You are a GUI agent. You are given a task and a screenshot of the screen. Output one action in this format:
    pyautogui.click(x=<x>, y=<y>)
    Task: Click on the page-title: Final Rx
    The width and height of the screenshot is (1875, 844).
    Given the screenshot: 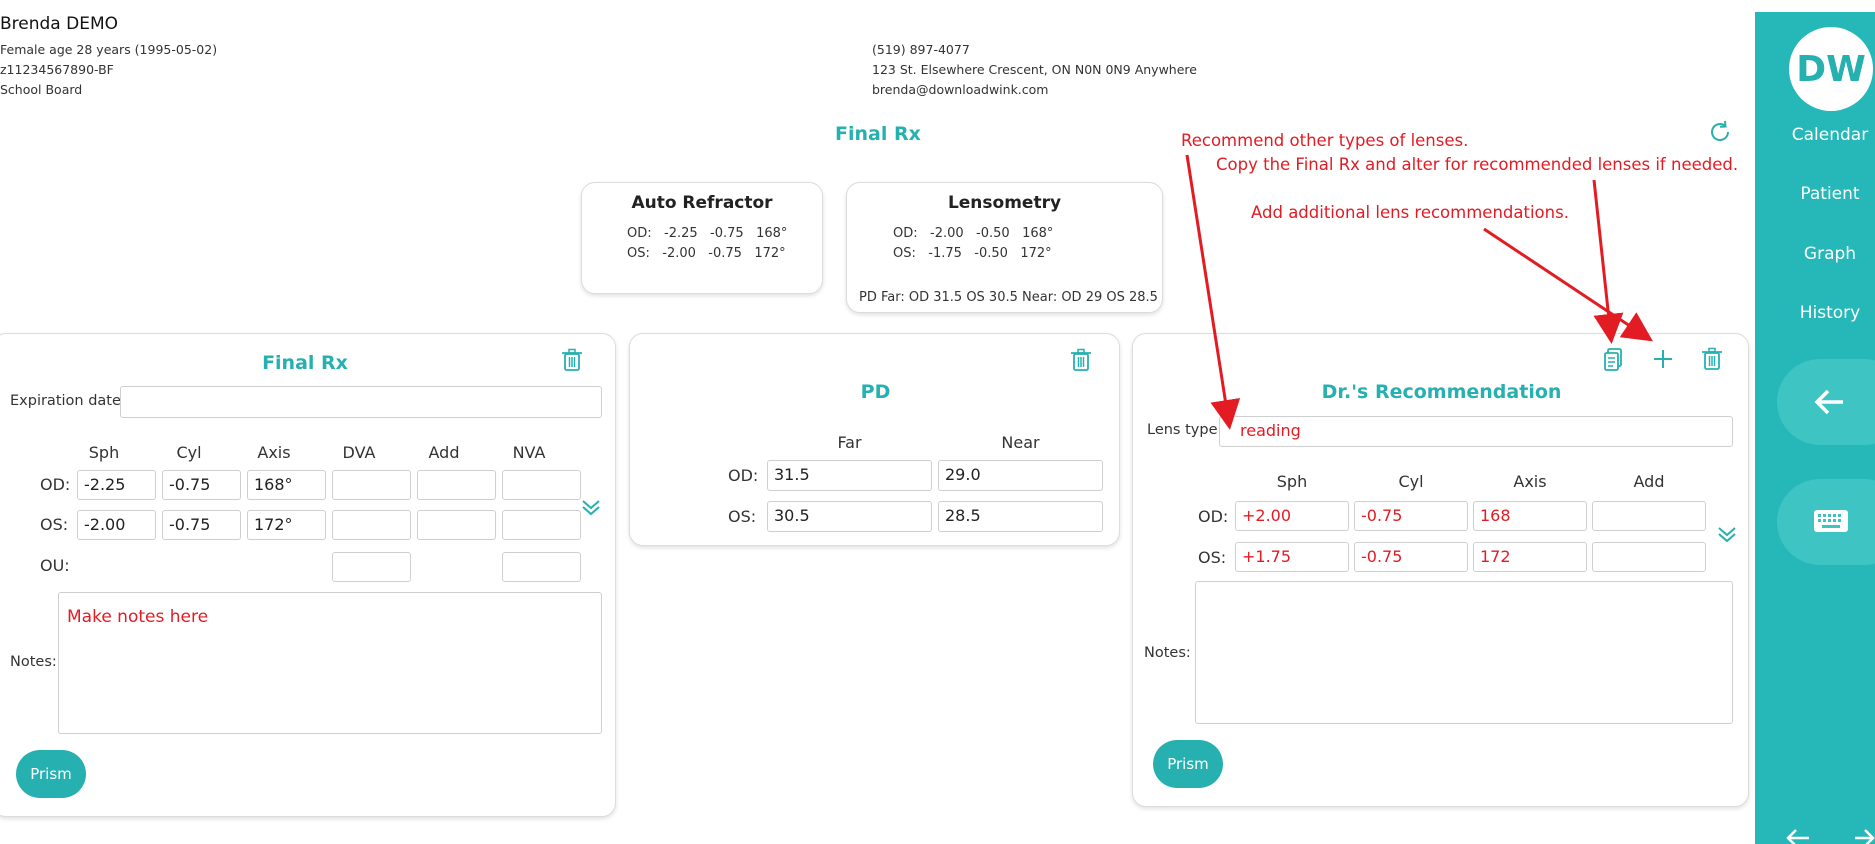 What is the action you would take?
    pyautogui.click(x=878, y=134)
    